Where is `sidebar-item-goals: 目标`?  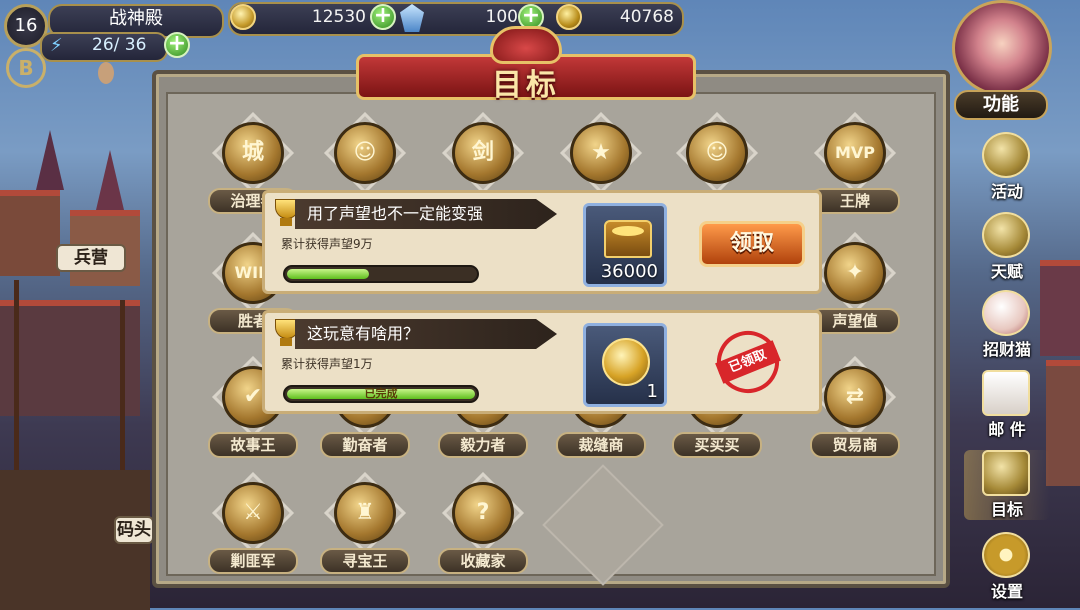 sidebar-item-goals: 目标 is located at coordinates (1007, 485).